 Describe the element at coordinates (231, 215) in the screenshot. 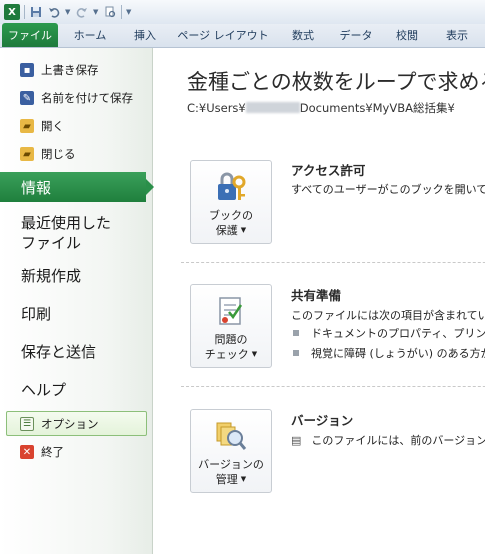

I see `protect-label-line1: ブックの` at that location.